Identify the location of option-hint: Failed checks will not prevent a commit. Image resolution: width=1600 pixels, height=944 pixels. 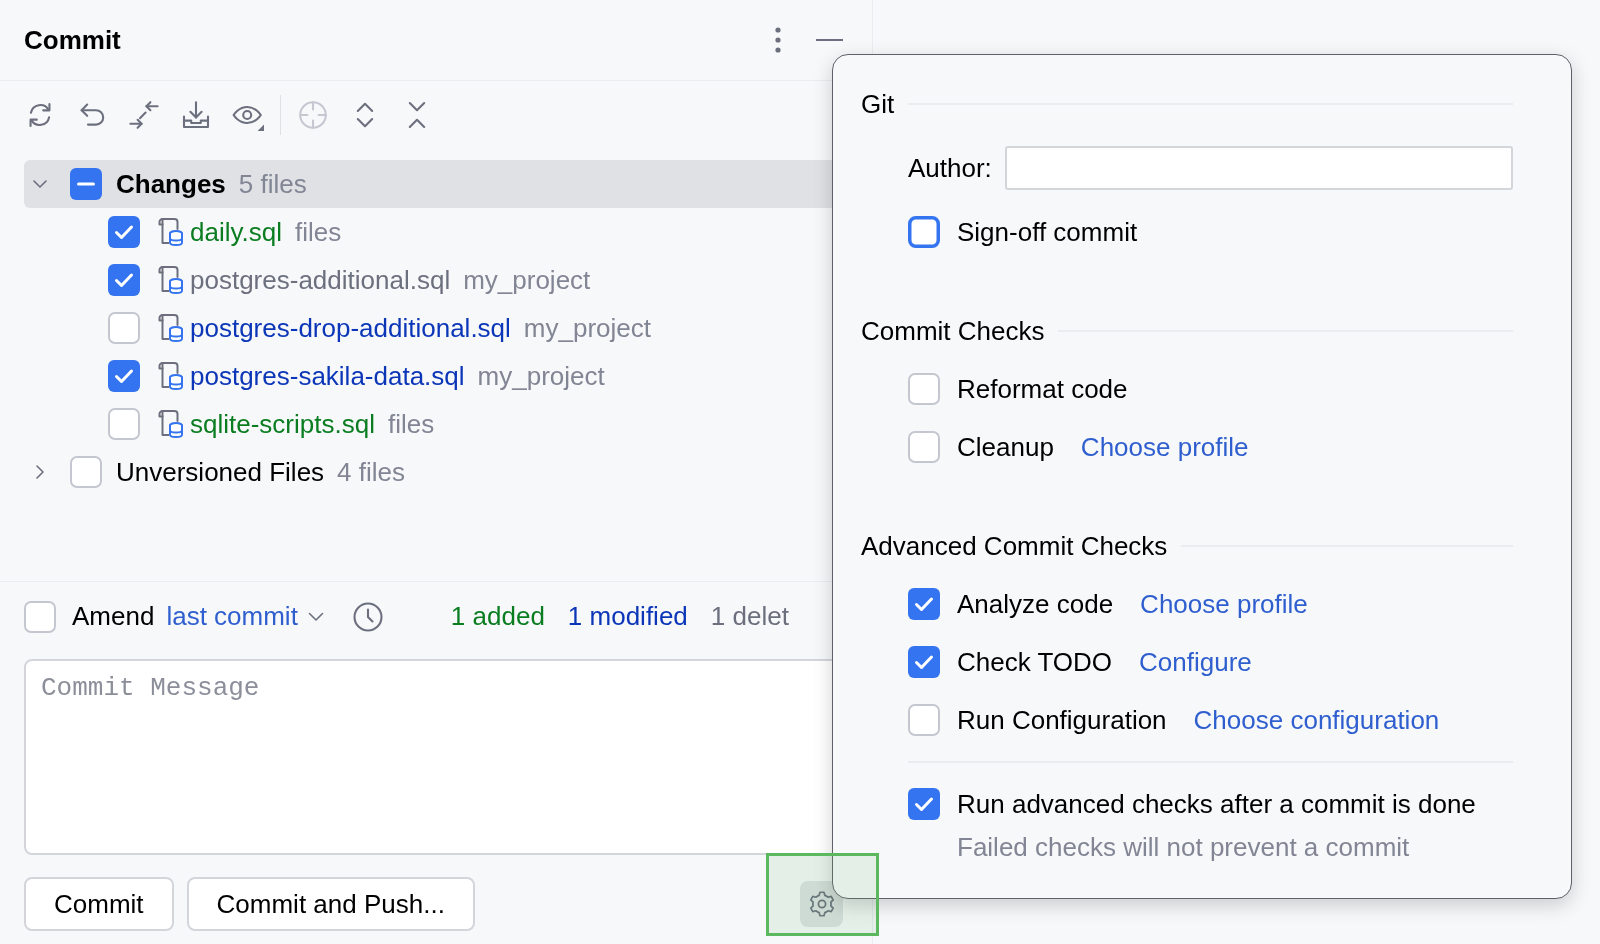
(1183, 847).